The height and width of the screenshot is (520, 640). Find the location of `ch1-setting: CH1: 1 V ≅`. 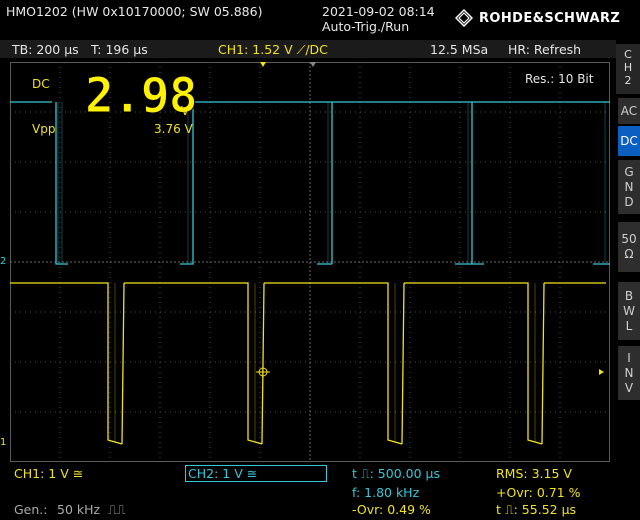

ch1-setting: CH1: 1 V ≅ is located at coordinates (48, 473).